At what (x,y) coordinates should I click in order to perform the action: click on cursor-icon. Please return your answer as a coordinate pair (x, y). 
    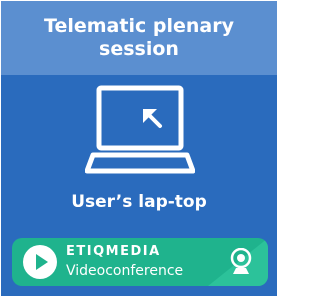
    Looking at the image, I should click on (152, 118).